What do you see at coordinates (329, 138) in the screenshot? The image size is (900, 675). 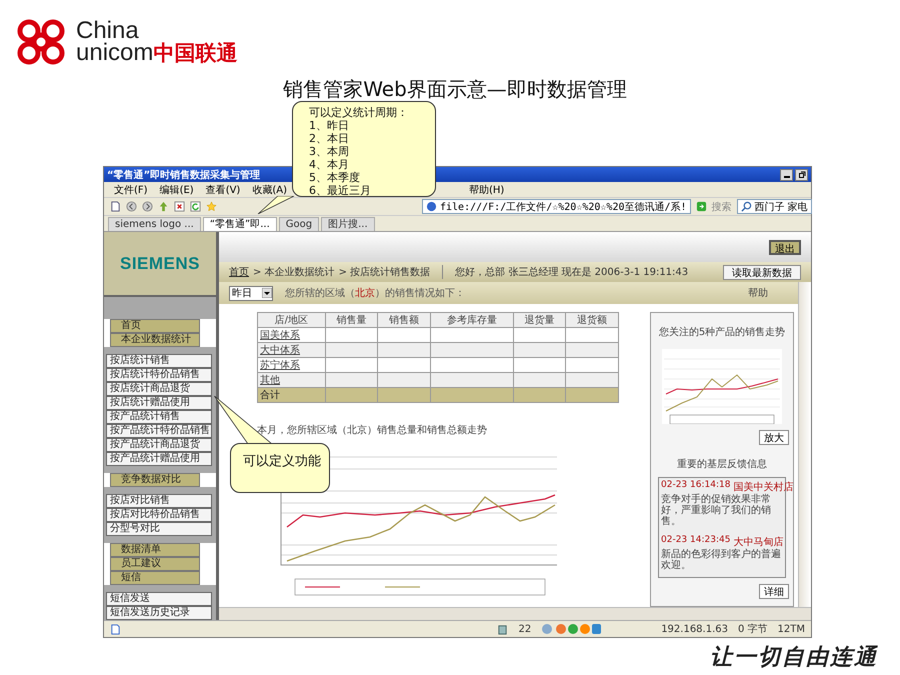 I see `callout-text: 2、本日` at bounding box center [329, 138].